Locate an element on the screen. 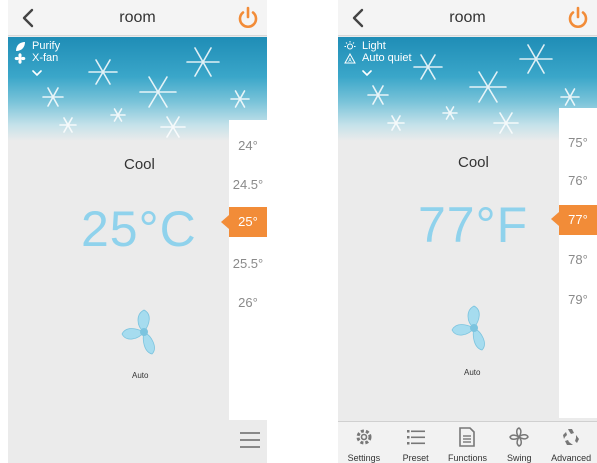 The height and width of the screenshot is (463, 597). mode-label: Auto quiet is located at coordinates (387, 57).